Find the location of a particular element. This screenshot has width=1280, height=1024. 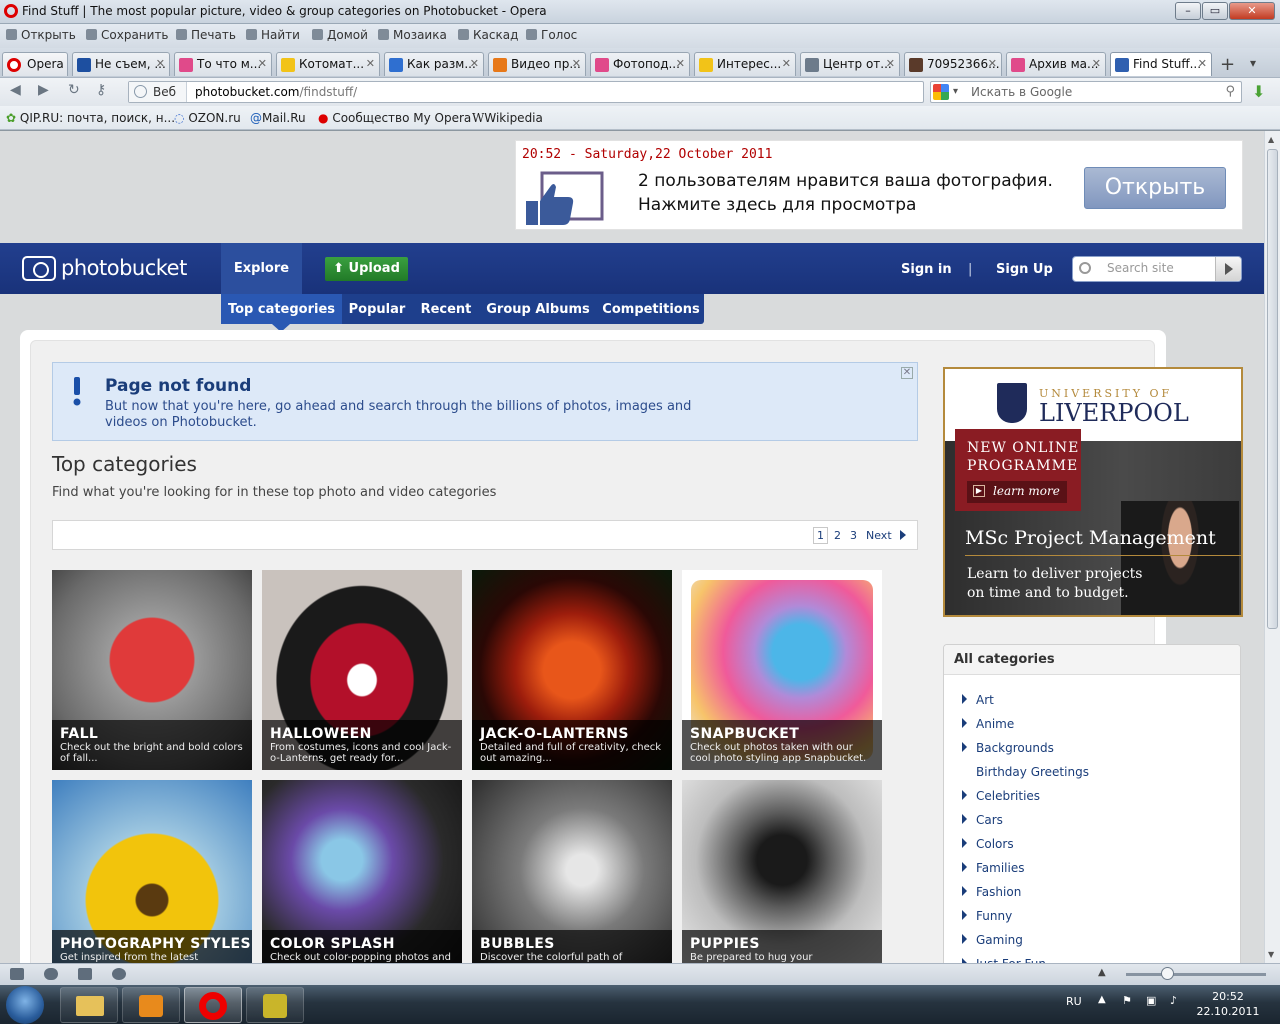

scroll-down-icon: ▼ is located at coordinates (1271, 954).